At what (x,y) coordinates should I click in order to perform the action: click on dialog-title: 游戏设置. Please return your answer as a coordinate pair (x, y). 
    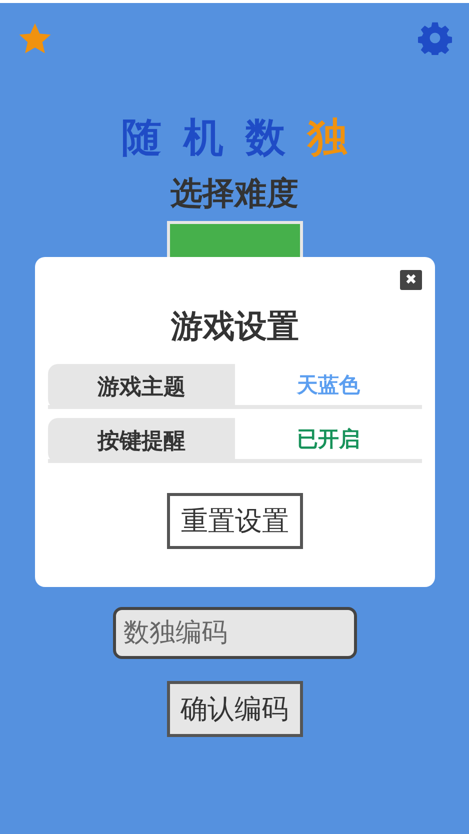
    Looking at the image, I should click on (235, 326).